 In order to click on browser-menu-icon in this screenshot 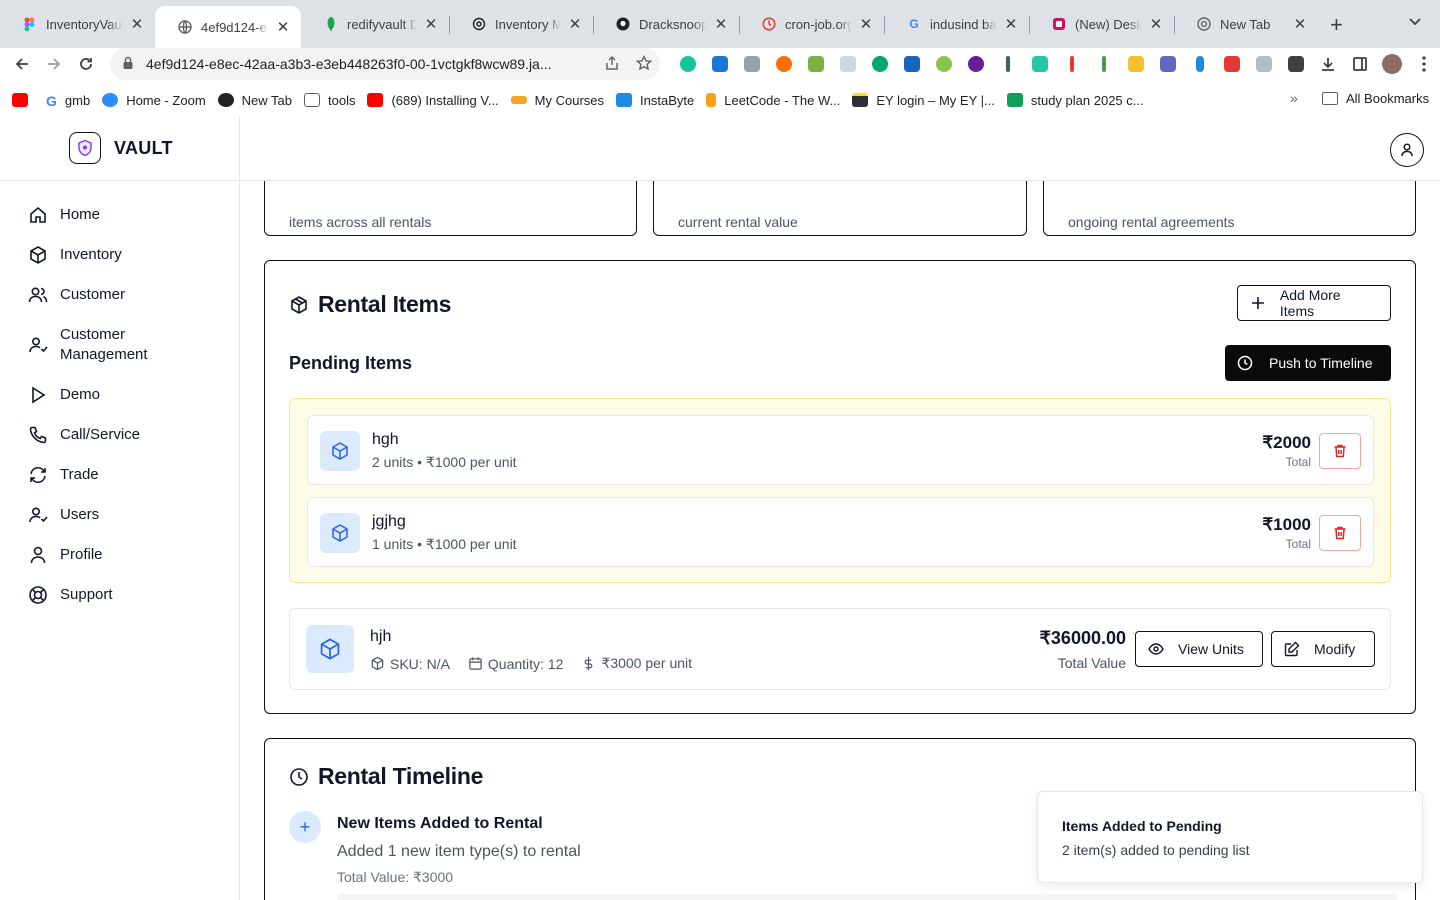, I will do `click(1424, 64)`.